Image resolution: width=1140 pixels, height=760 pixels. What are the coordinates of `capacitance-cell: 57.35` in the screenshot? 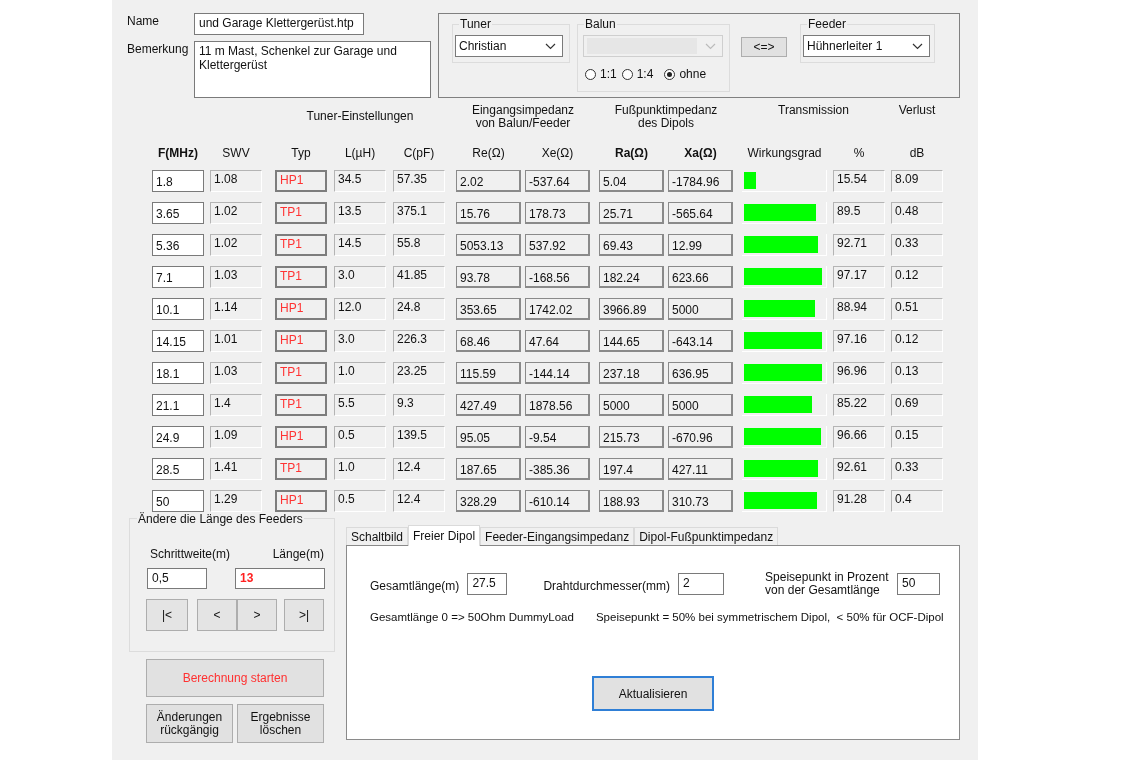 It's located at (419, 181).